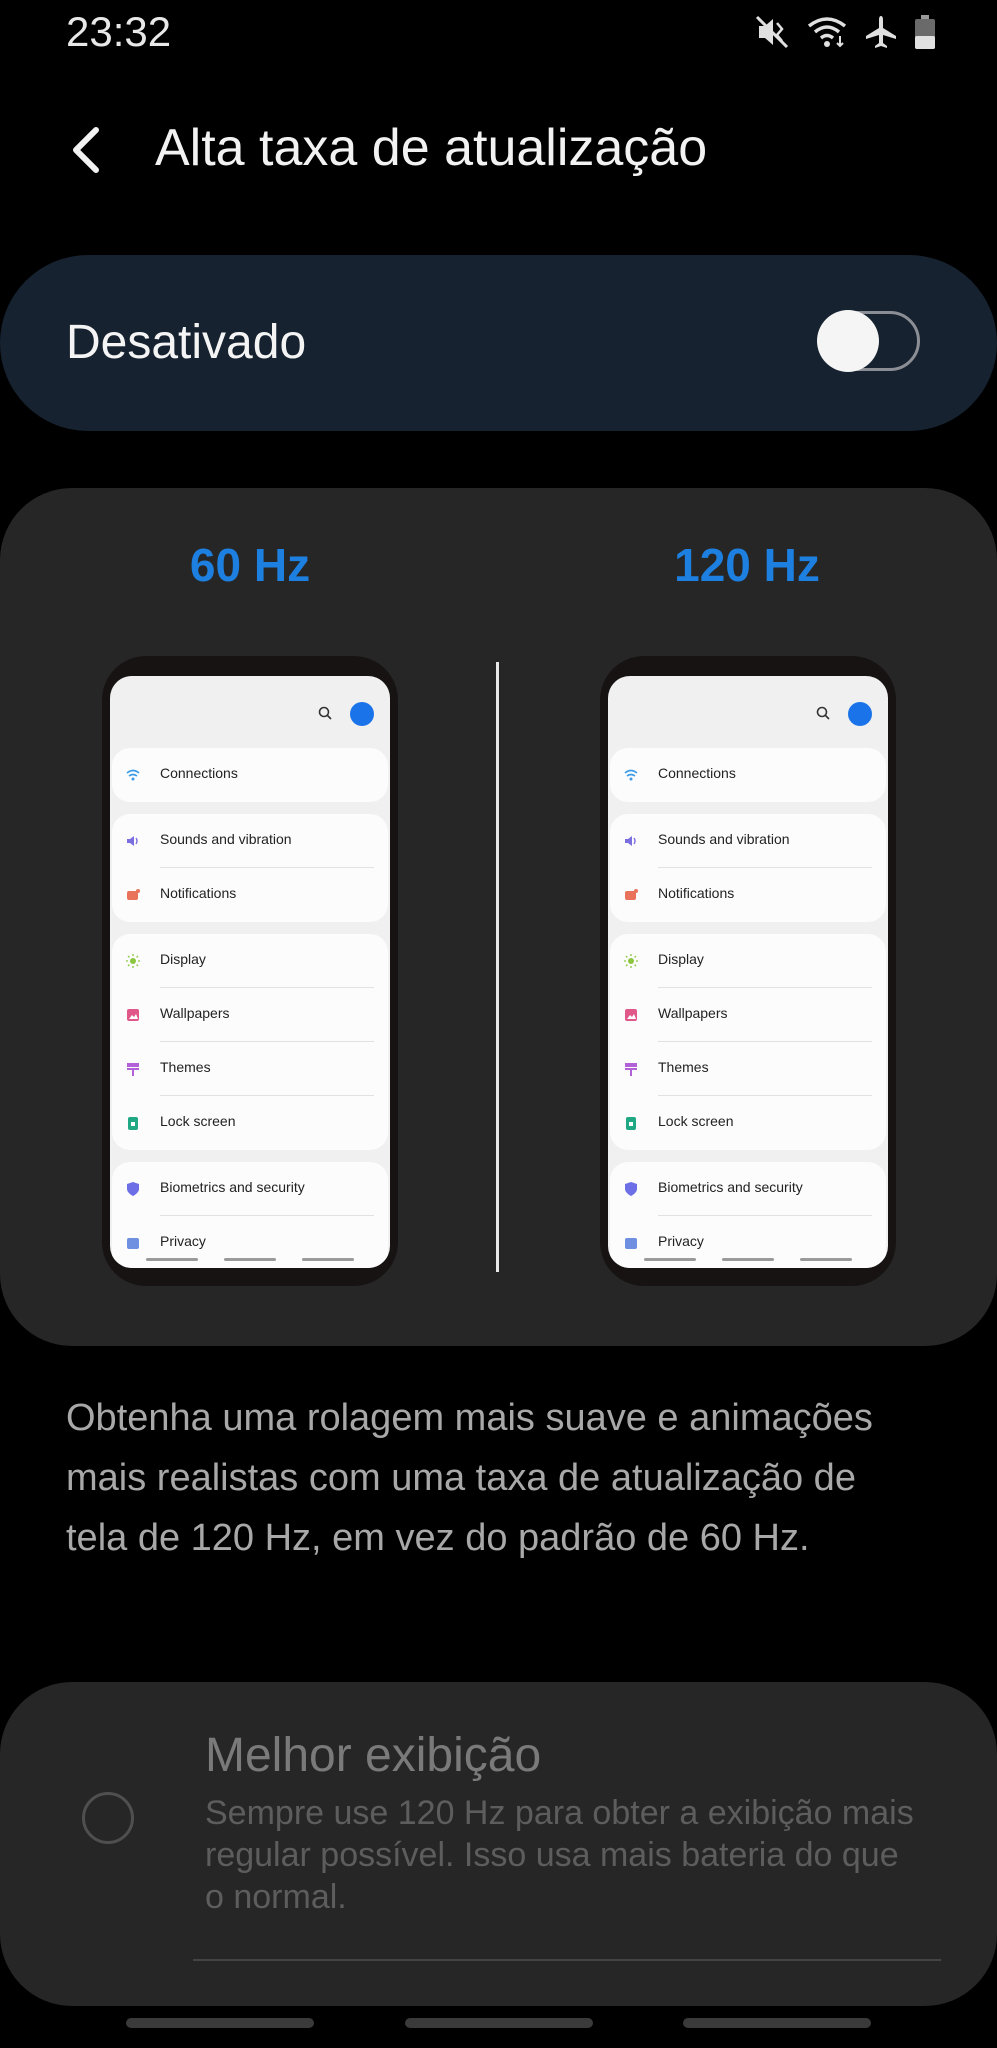 This screenshot has width=997, height=2048. Describe the element at coordinates (497, 967) in the screenshot. I see `comparison-divider` at that location.